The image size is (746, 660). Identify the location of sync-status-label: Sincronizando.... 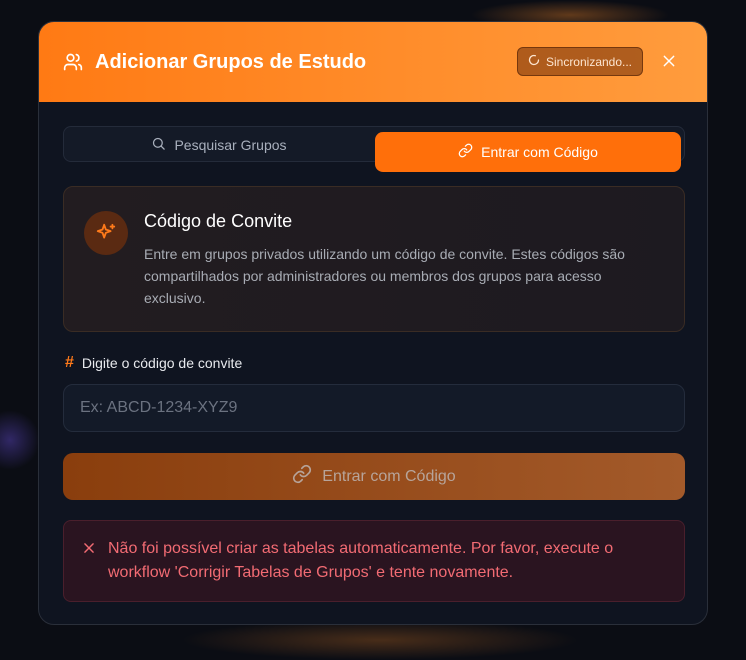
(589, 61).